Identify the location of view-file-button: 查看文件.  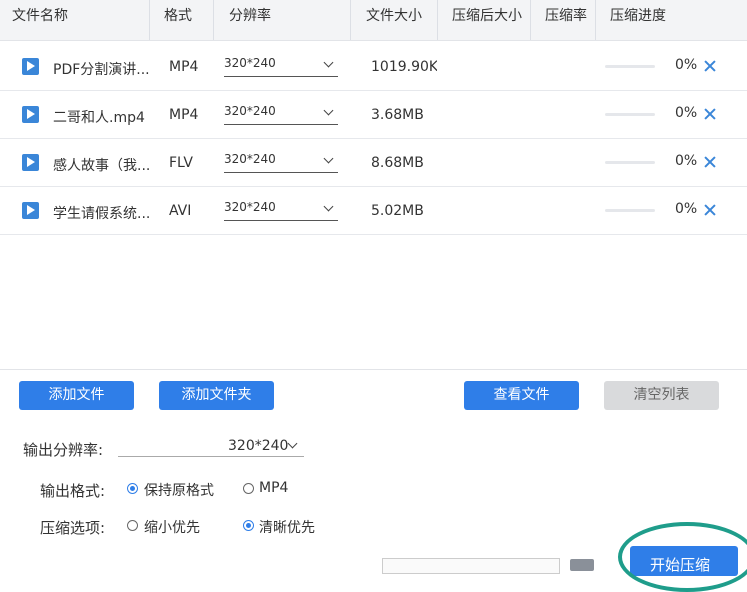
(521, 395).